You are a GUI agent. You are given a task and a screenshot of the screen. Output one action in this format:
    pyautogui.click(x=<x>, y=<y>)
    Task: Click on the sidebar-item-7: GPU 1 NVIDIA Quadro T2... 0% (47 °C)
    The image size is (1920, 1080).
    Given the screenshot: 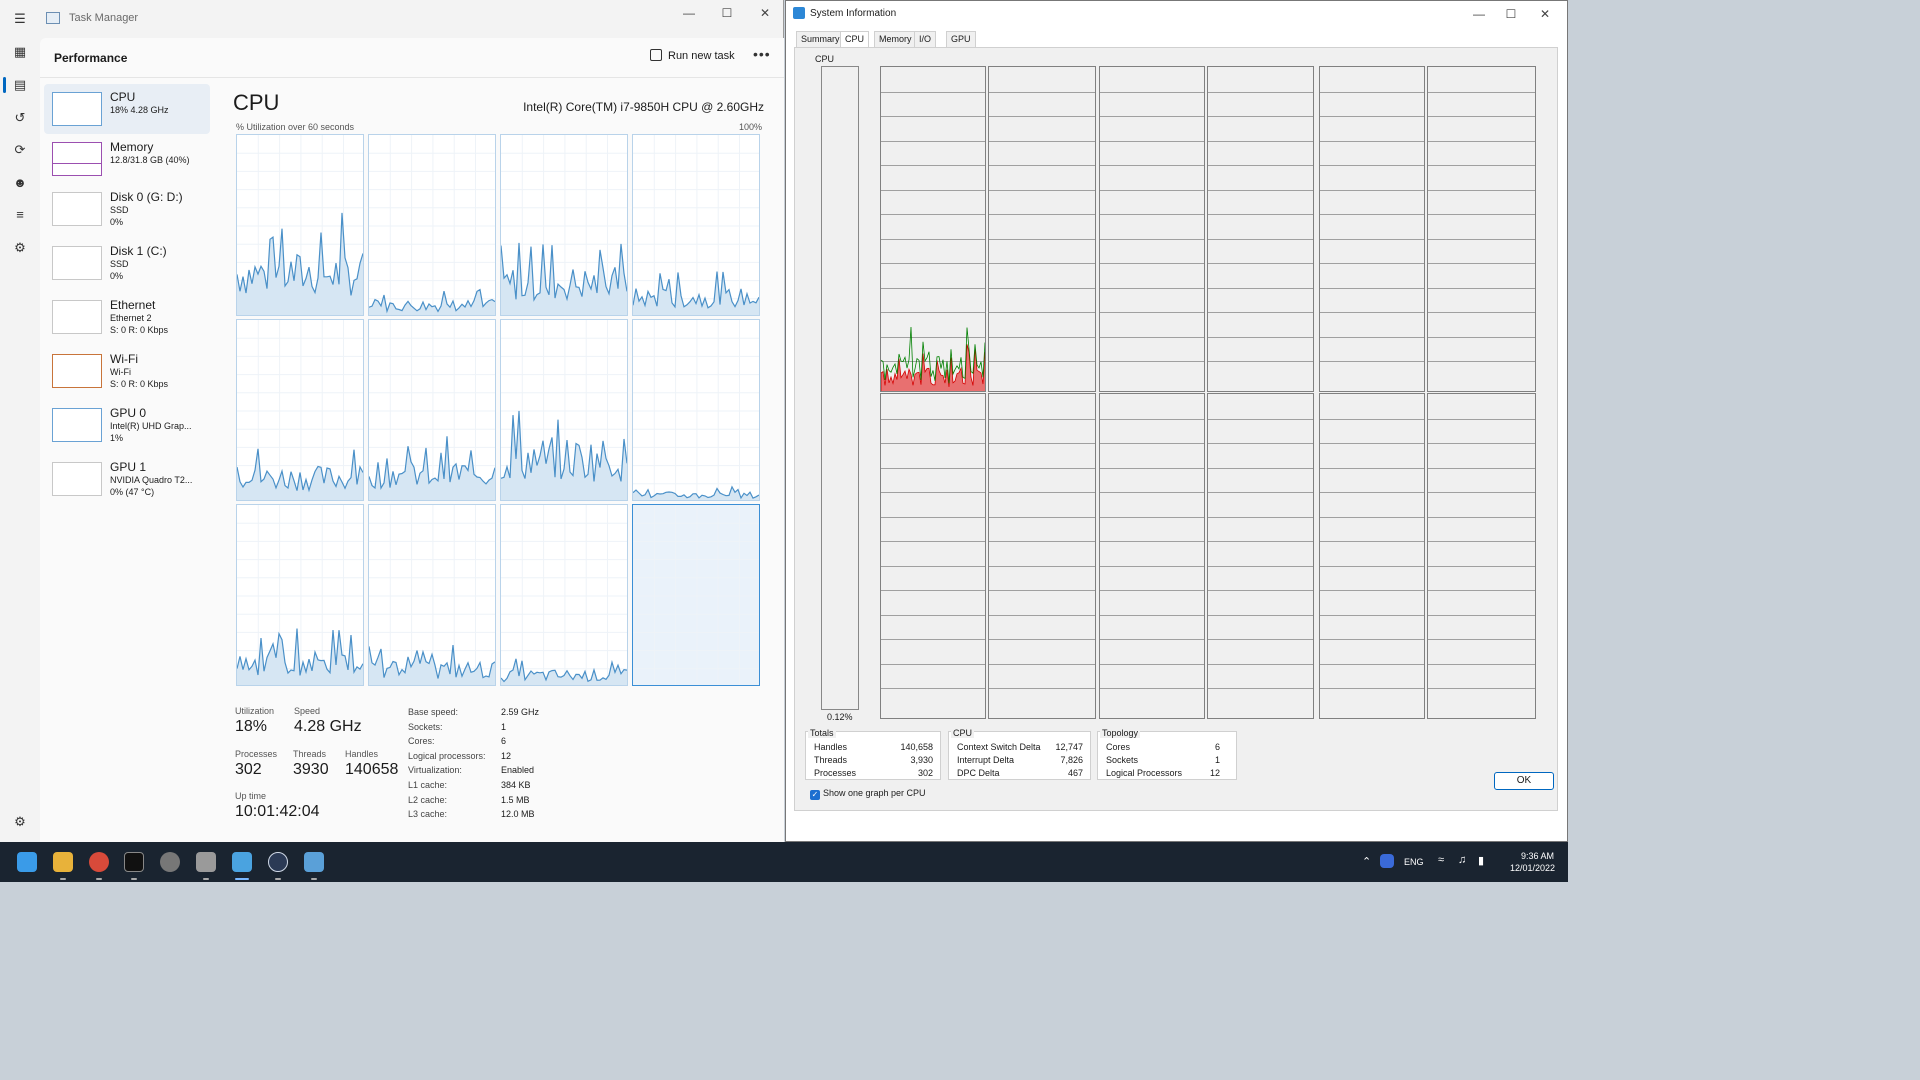 What is the action you would take?
    pyautogui.click(x=127, y=479)
    